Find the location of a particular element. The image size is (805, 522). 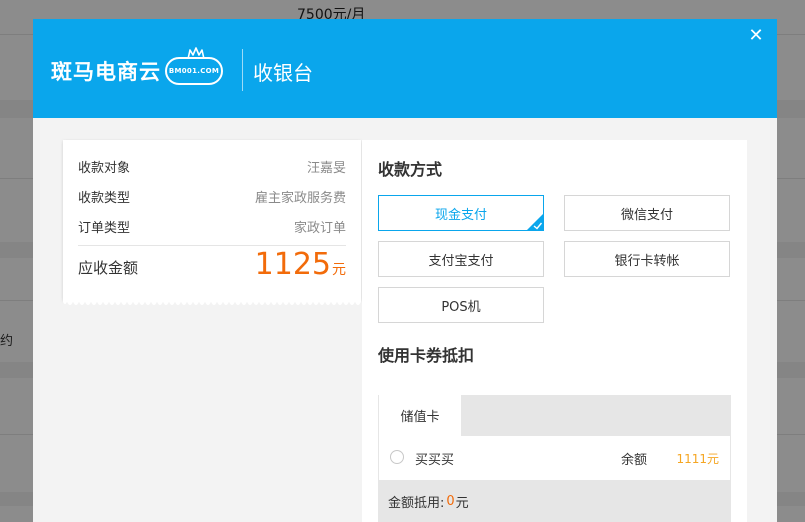

deduction-value: 0 is located at coordinates (450, 501).